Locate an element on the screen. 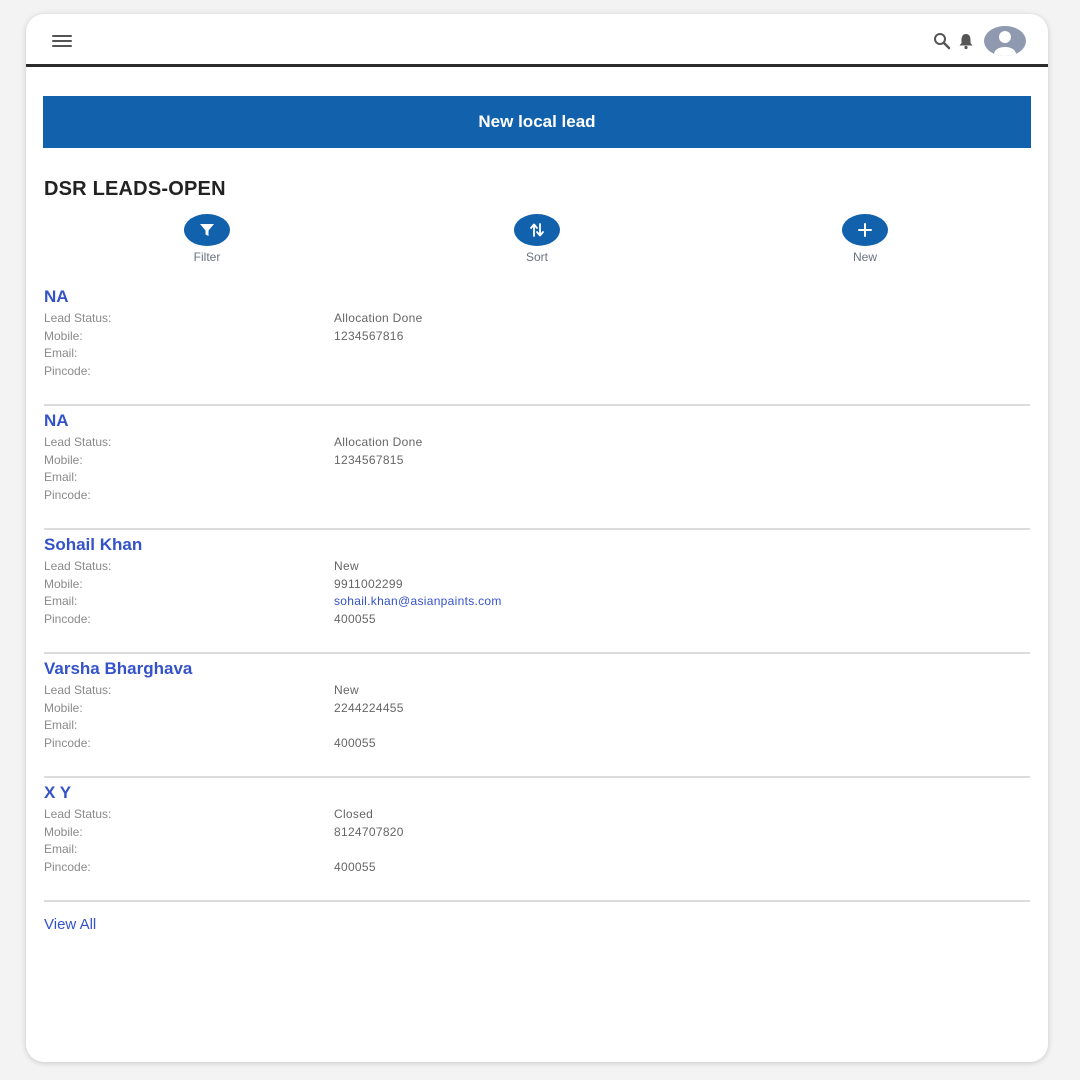  mobile-row: Mobile: 2244224455 is located at coordinates (537, 709).